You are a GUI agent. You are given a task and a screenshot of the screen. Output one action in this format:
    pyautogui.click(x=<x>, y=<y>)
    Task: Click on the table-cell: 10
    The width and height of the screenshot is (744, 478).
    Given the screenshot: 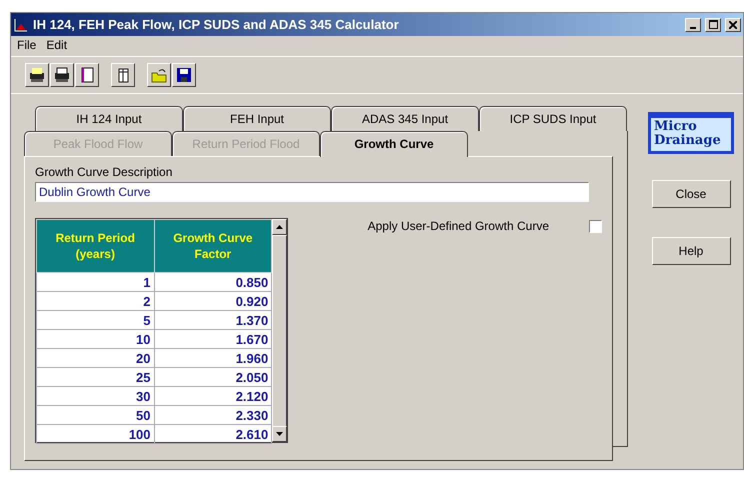 What is the action you would take?
    pyautogui.click(x=95, y=339)
    